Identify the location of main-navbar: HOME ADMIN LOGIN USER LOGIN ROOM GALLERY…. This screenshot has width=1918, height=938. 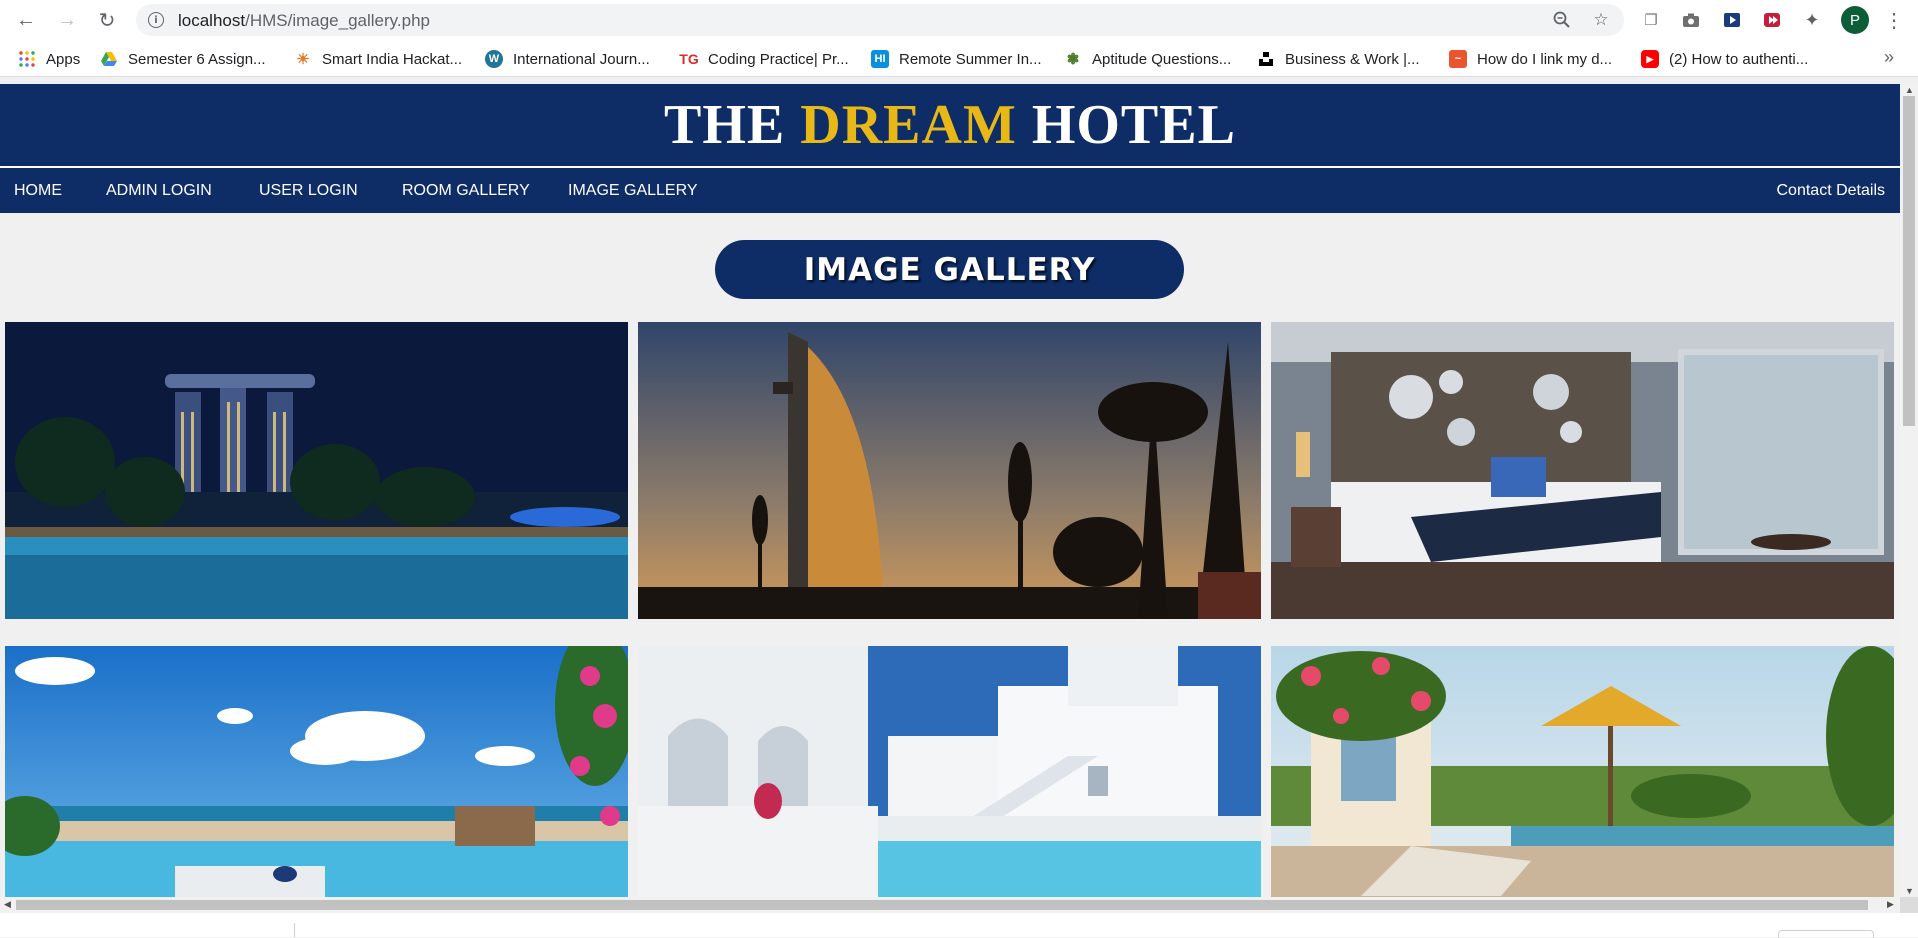
(950, 190).